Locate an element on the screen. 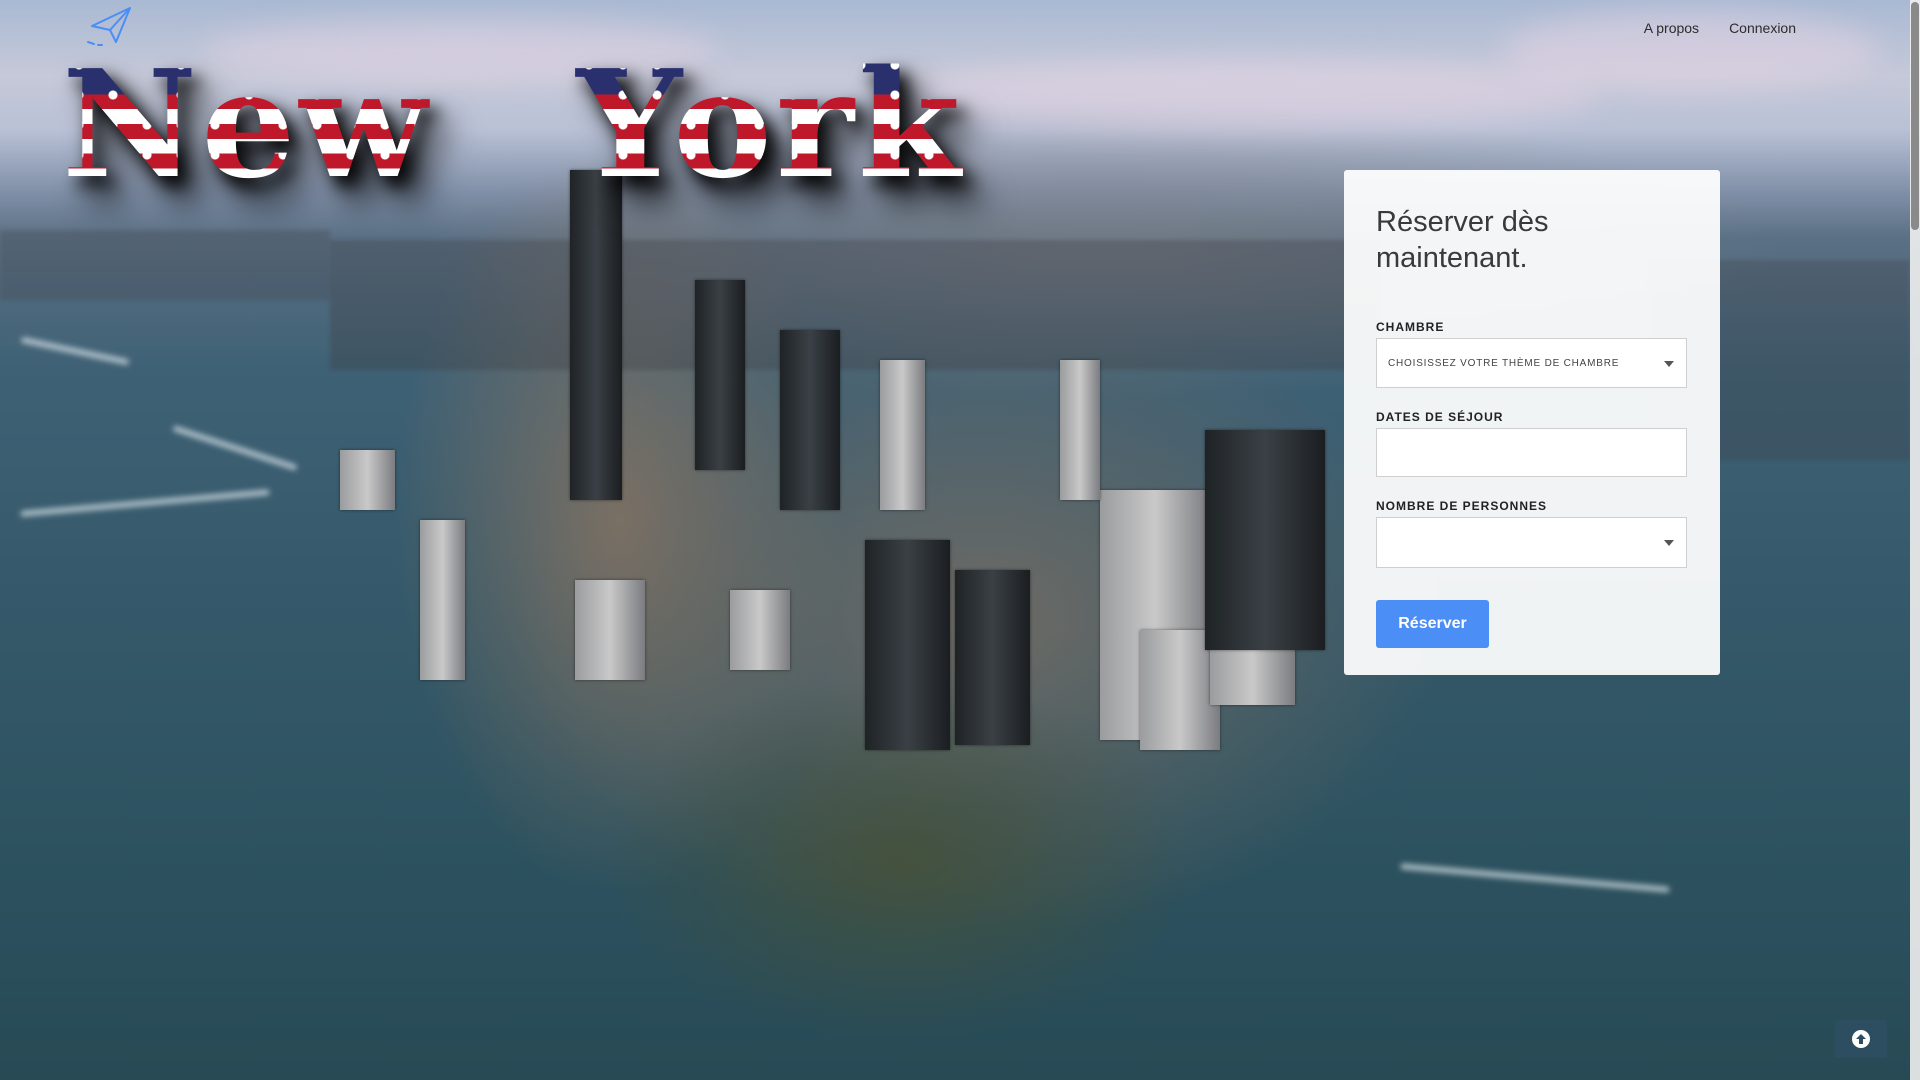  scrollbar is located at coordinates (1915, 540).